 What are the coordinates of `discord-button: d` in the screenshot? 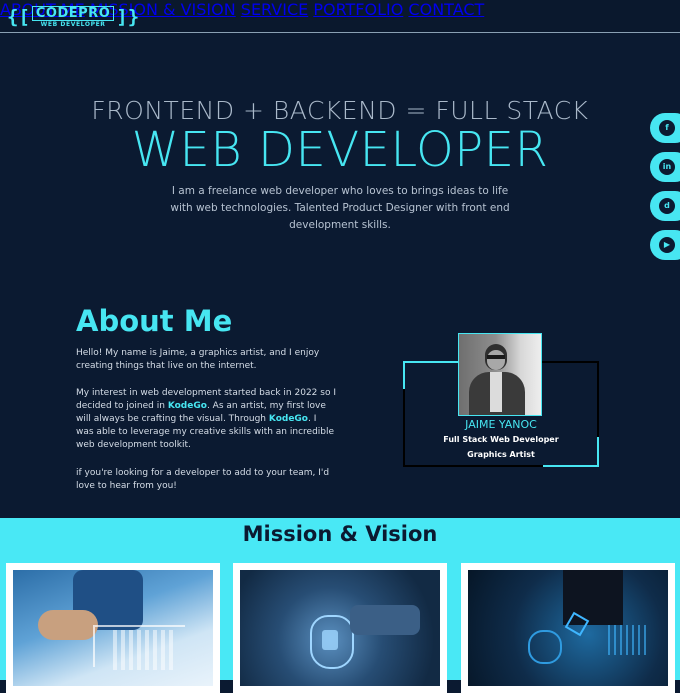 It's located at (665, 206).